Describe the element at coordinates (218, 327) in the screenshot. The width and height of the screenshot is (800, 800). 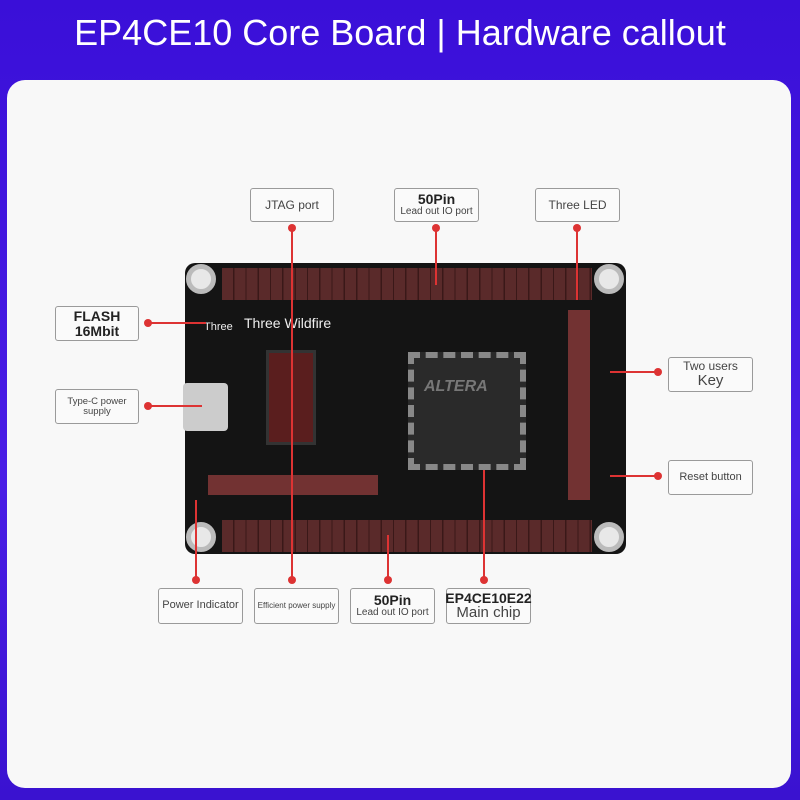
I see `board-overlay-small: Three` at that location.